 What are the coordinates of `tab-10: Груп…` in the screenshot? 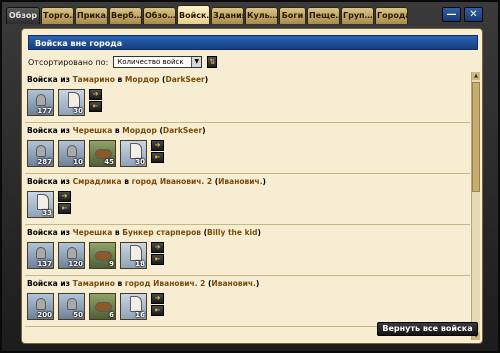 It's located at (357, 15).